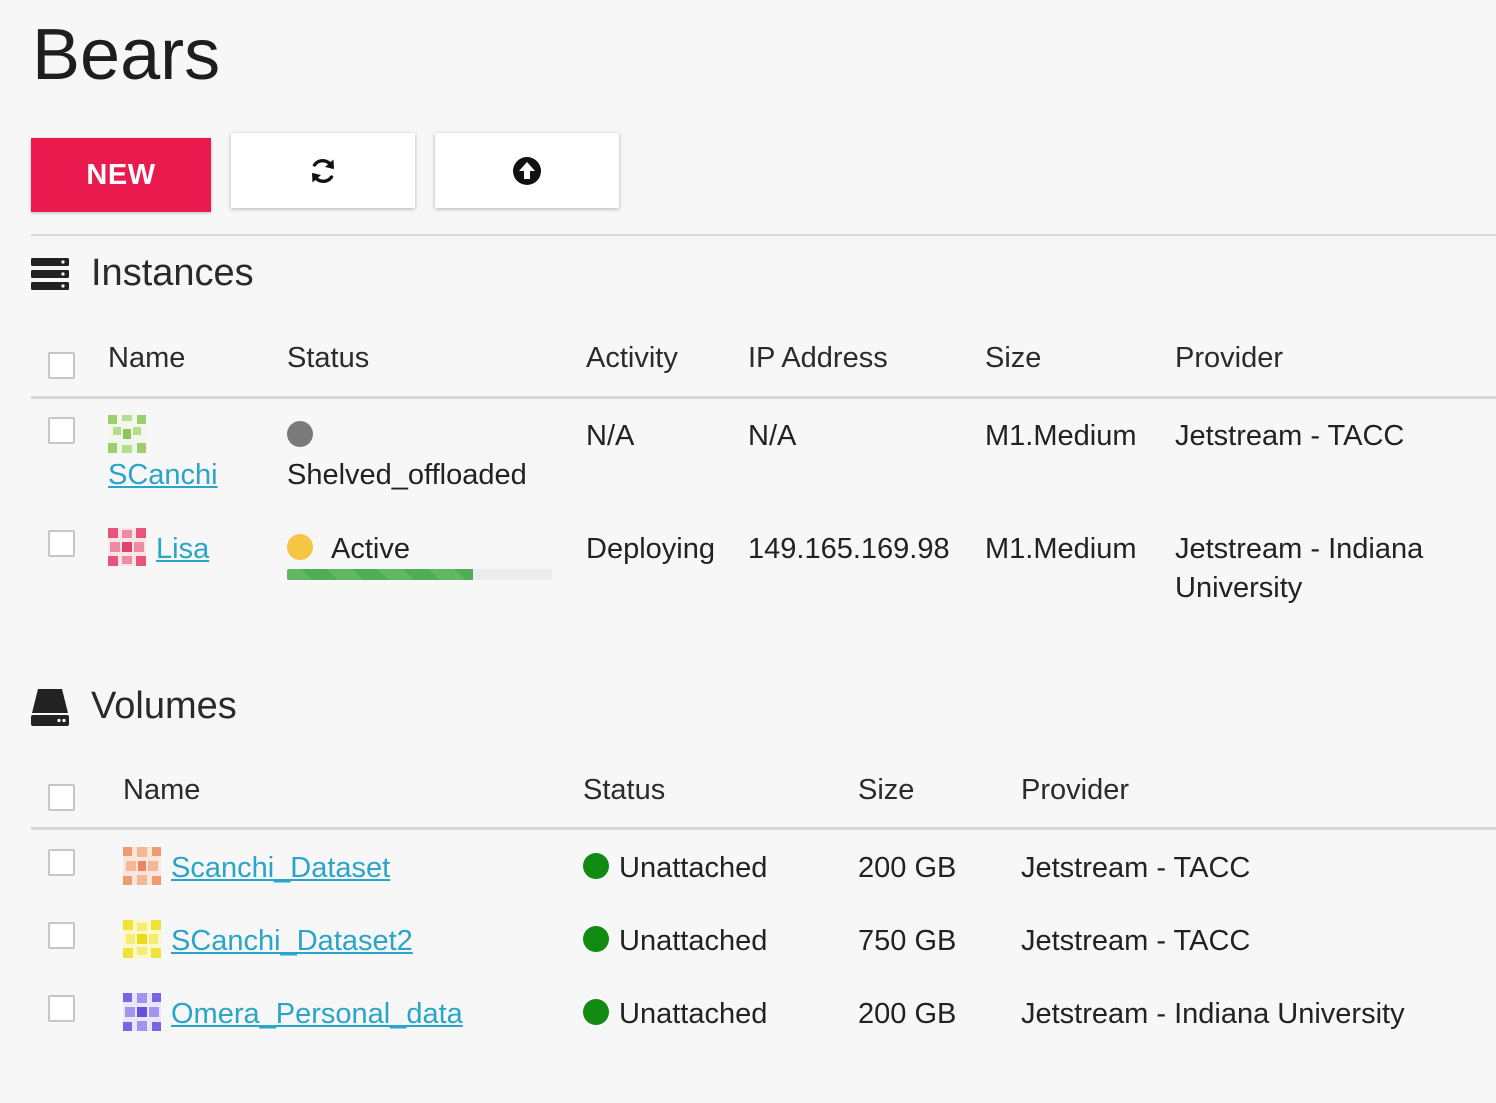  I want to click on deploy-progress-bar, so click(419, 574).